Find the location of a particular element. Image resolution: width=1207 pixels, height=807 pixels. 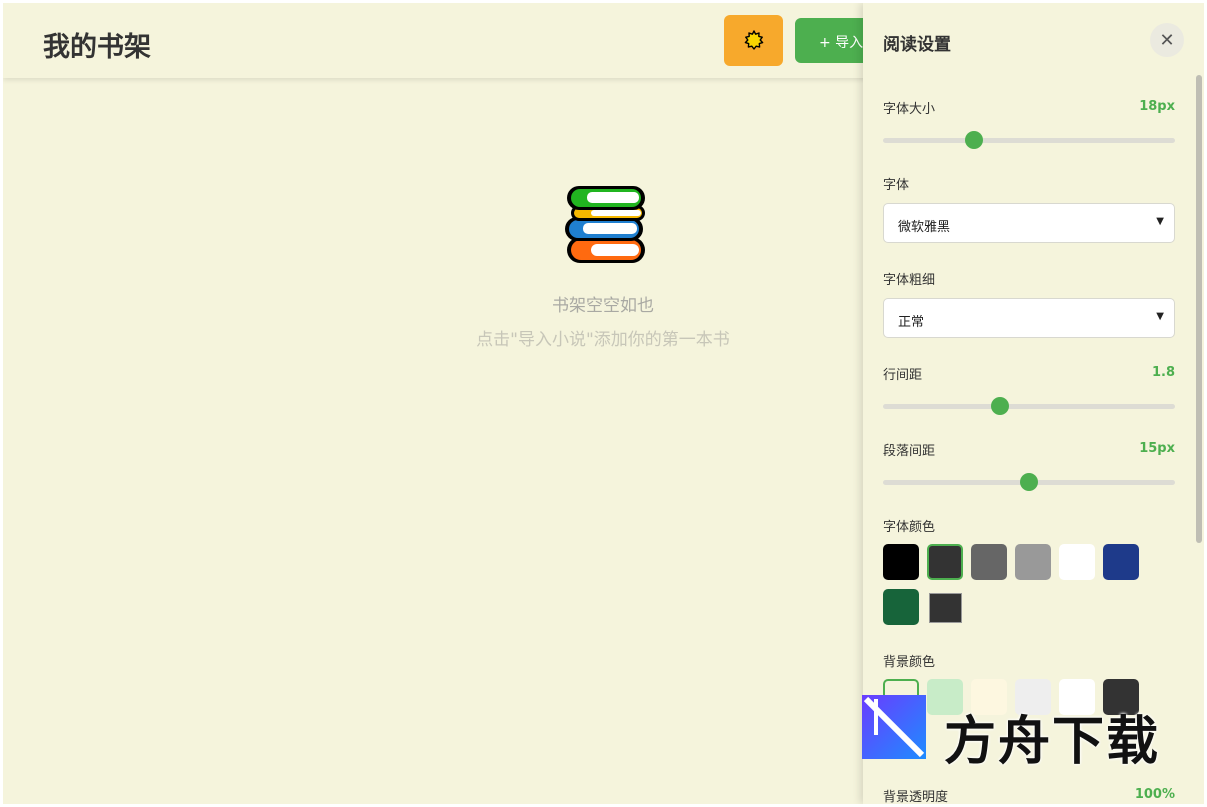

font-size-slider is located at coordinates (1029, 140).